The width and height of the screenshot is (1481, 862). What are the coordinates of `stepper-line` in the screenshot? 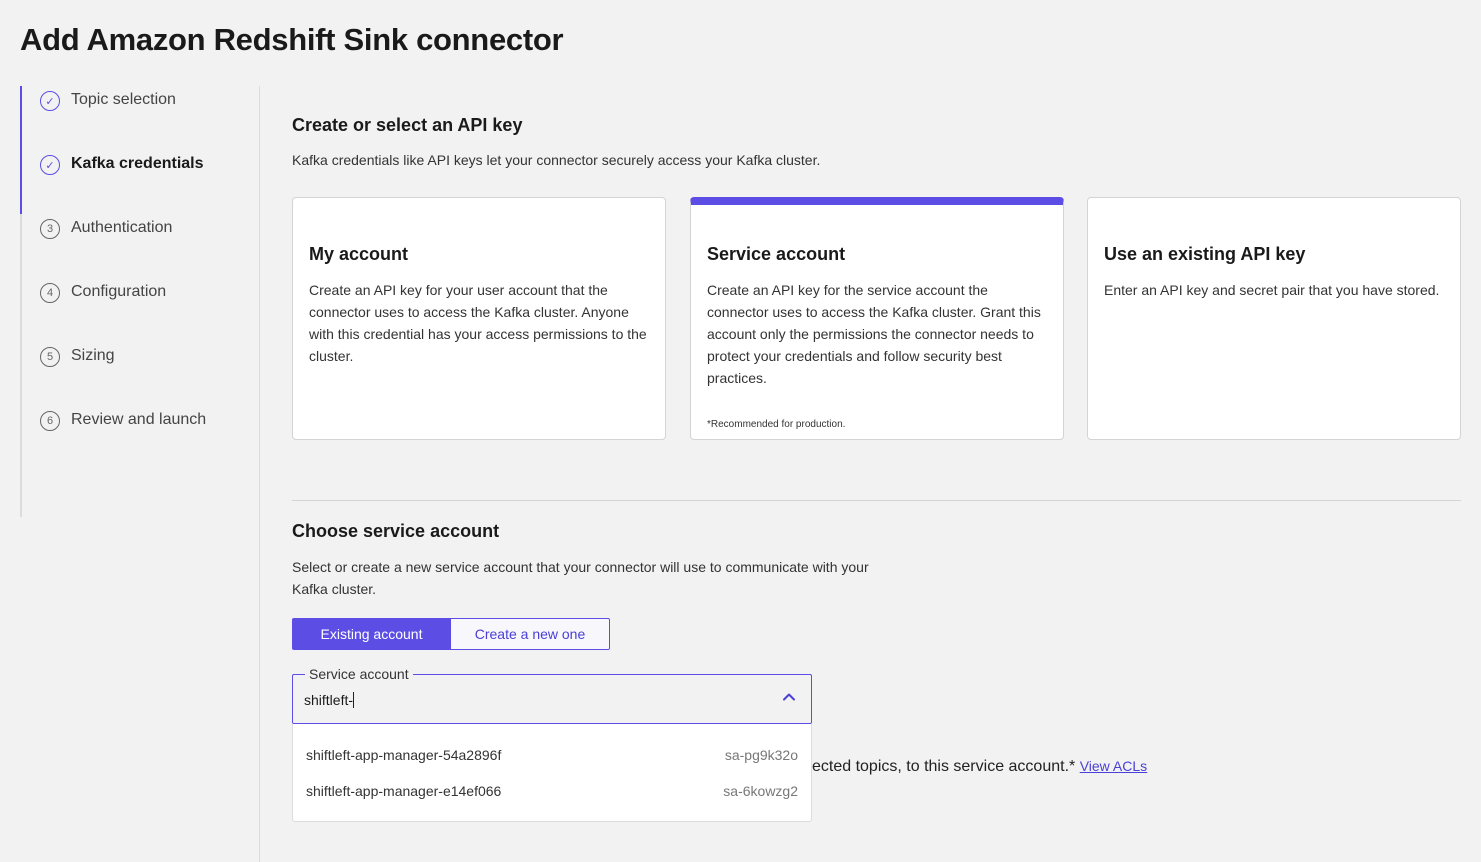 It's located at (21, 493).